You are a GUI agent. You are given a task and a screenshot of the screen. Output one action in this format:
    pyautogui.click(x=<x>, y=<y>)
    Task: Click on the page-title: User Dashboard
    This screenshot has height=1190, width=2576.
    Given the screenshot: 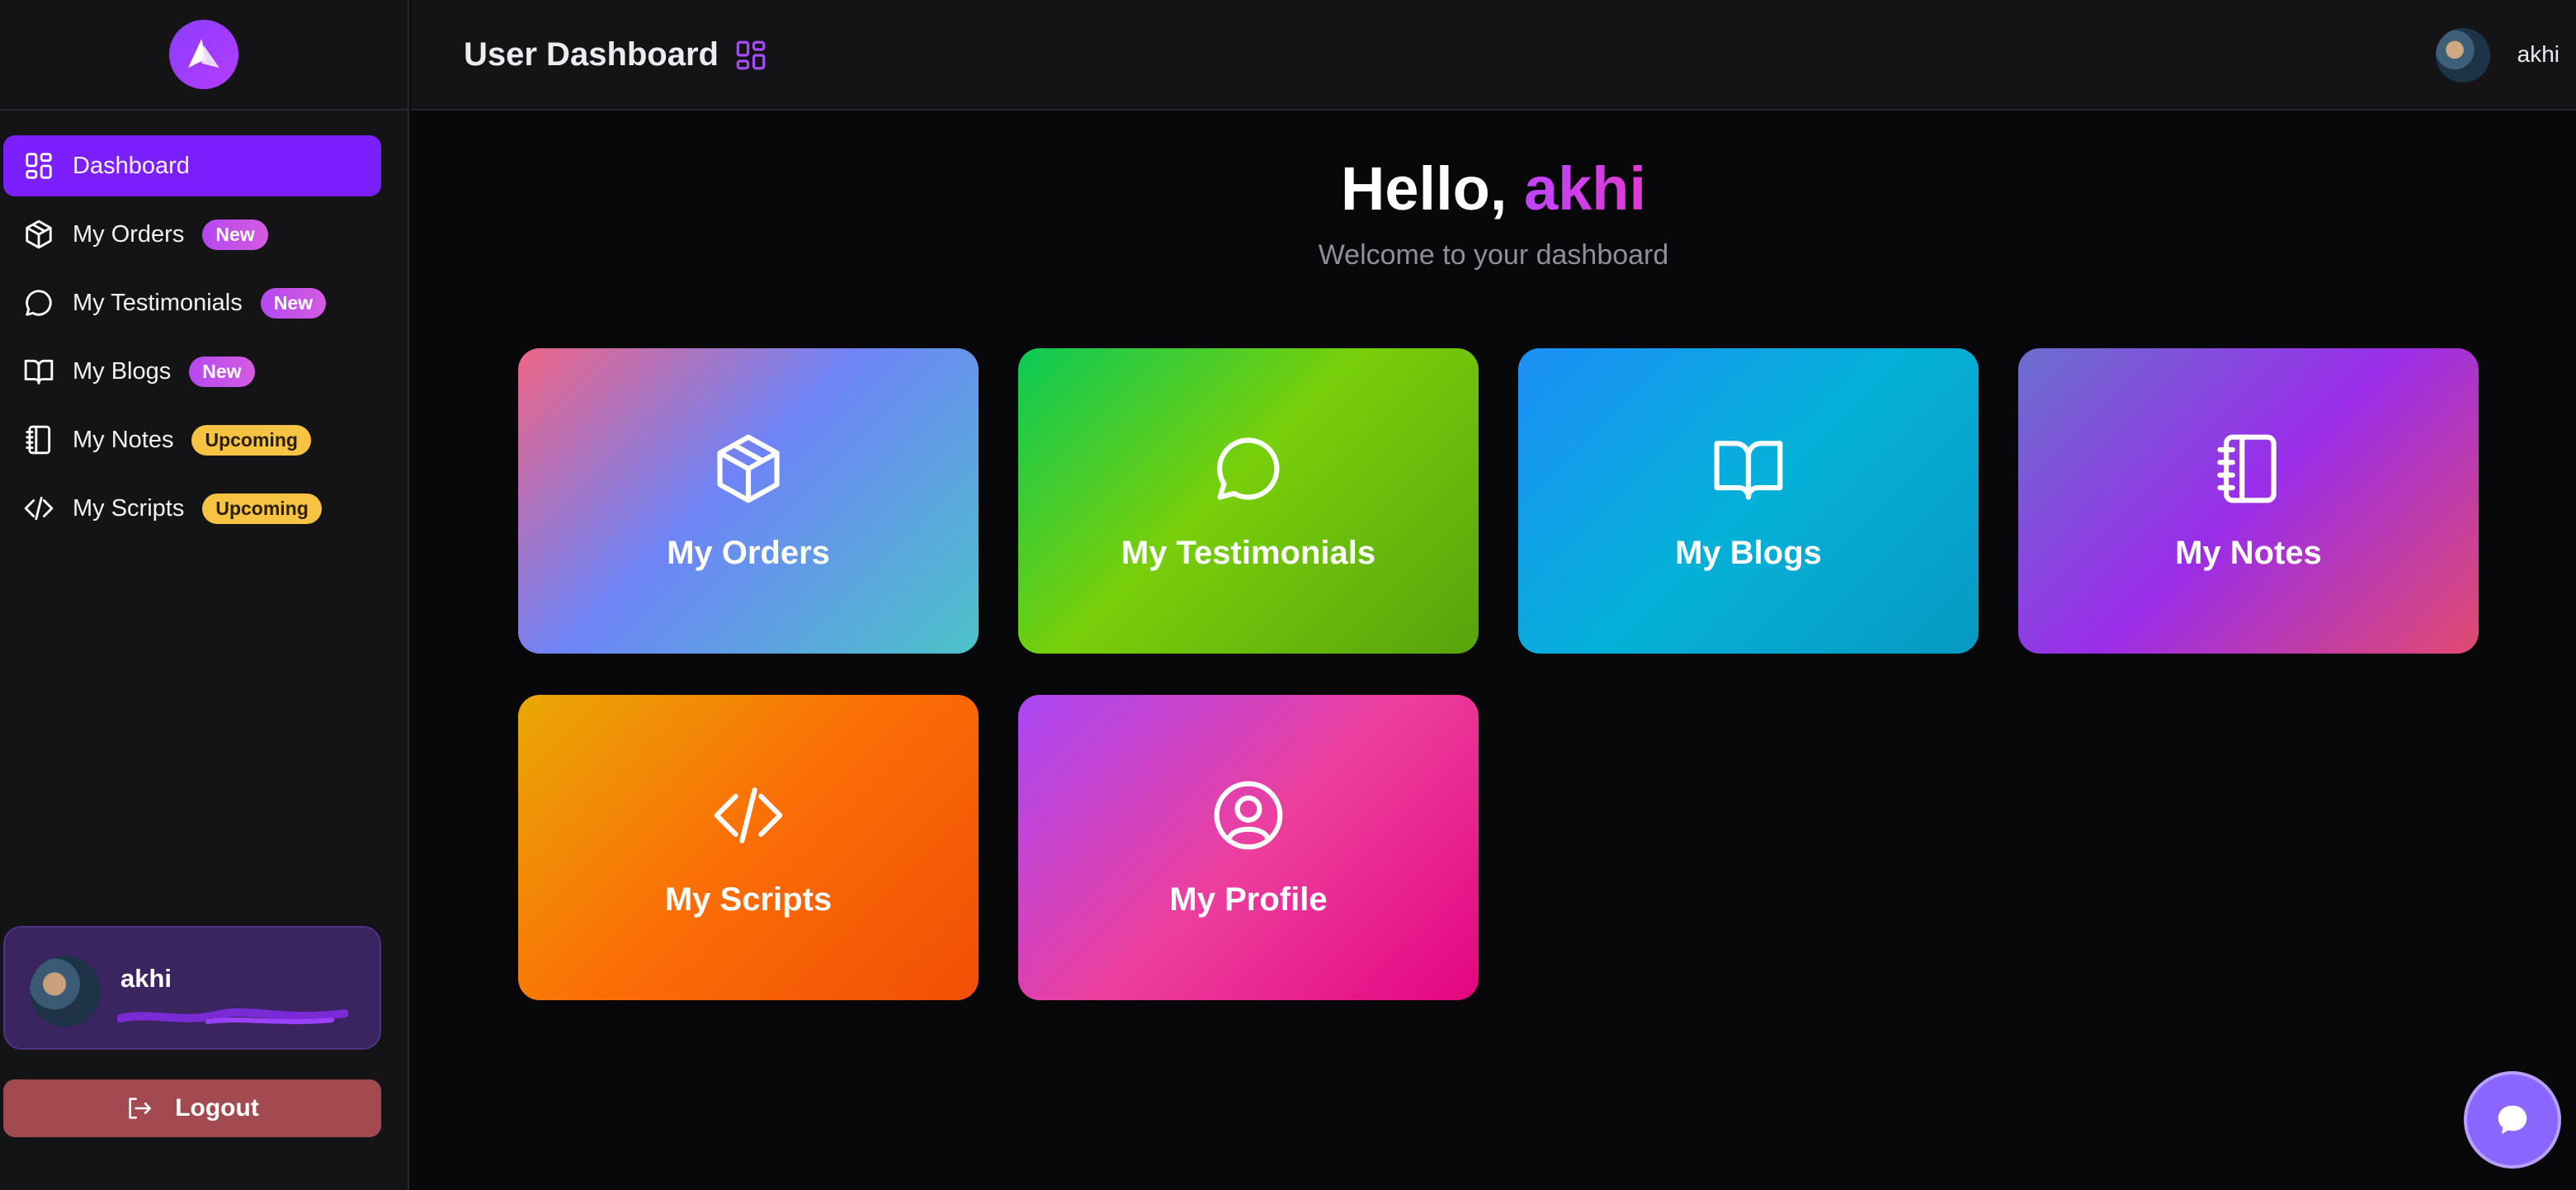 What is the action you would take?
    pyautogui.click(x=616, y=54)
    